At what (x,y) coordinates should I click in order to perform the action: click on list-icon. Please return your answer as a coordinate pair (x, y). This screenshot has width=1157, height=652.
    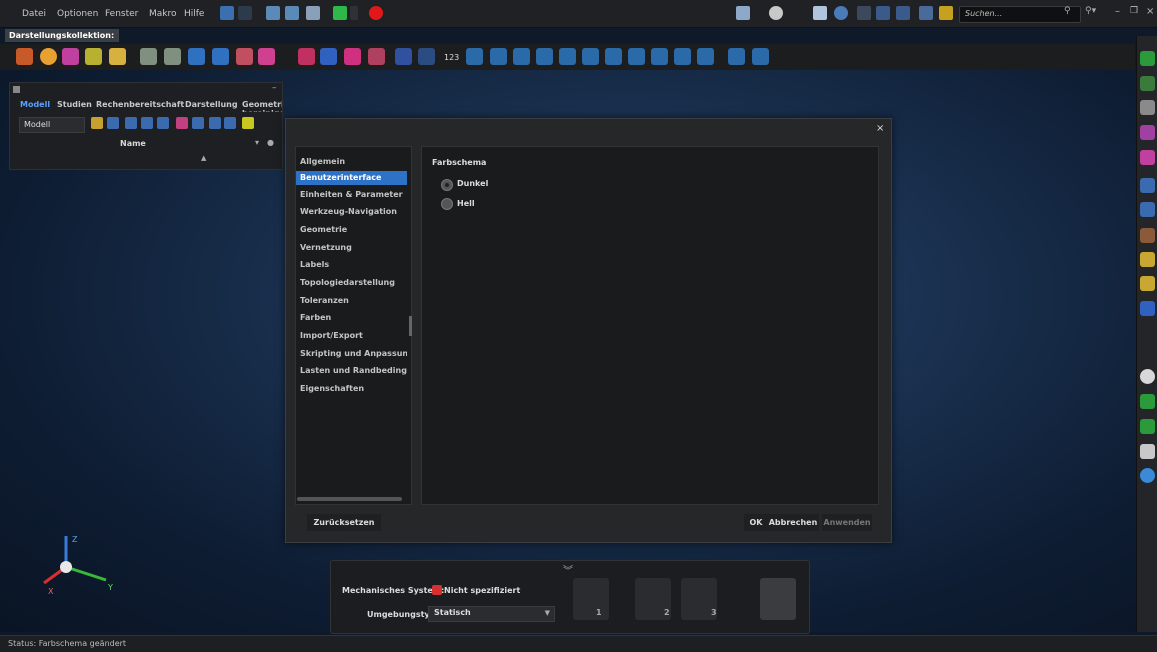
    Looking at the image, I should click on (215, 123).